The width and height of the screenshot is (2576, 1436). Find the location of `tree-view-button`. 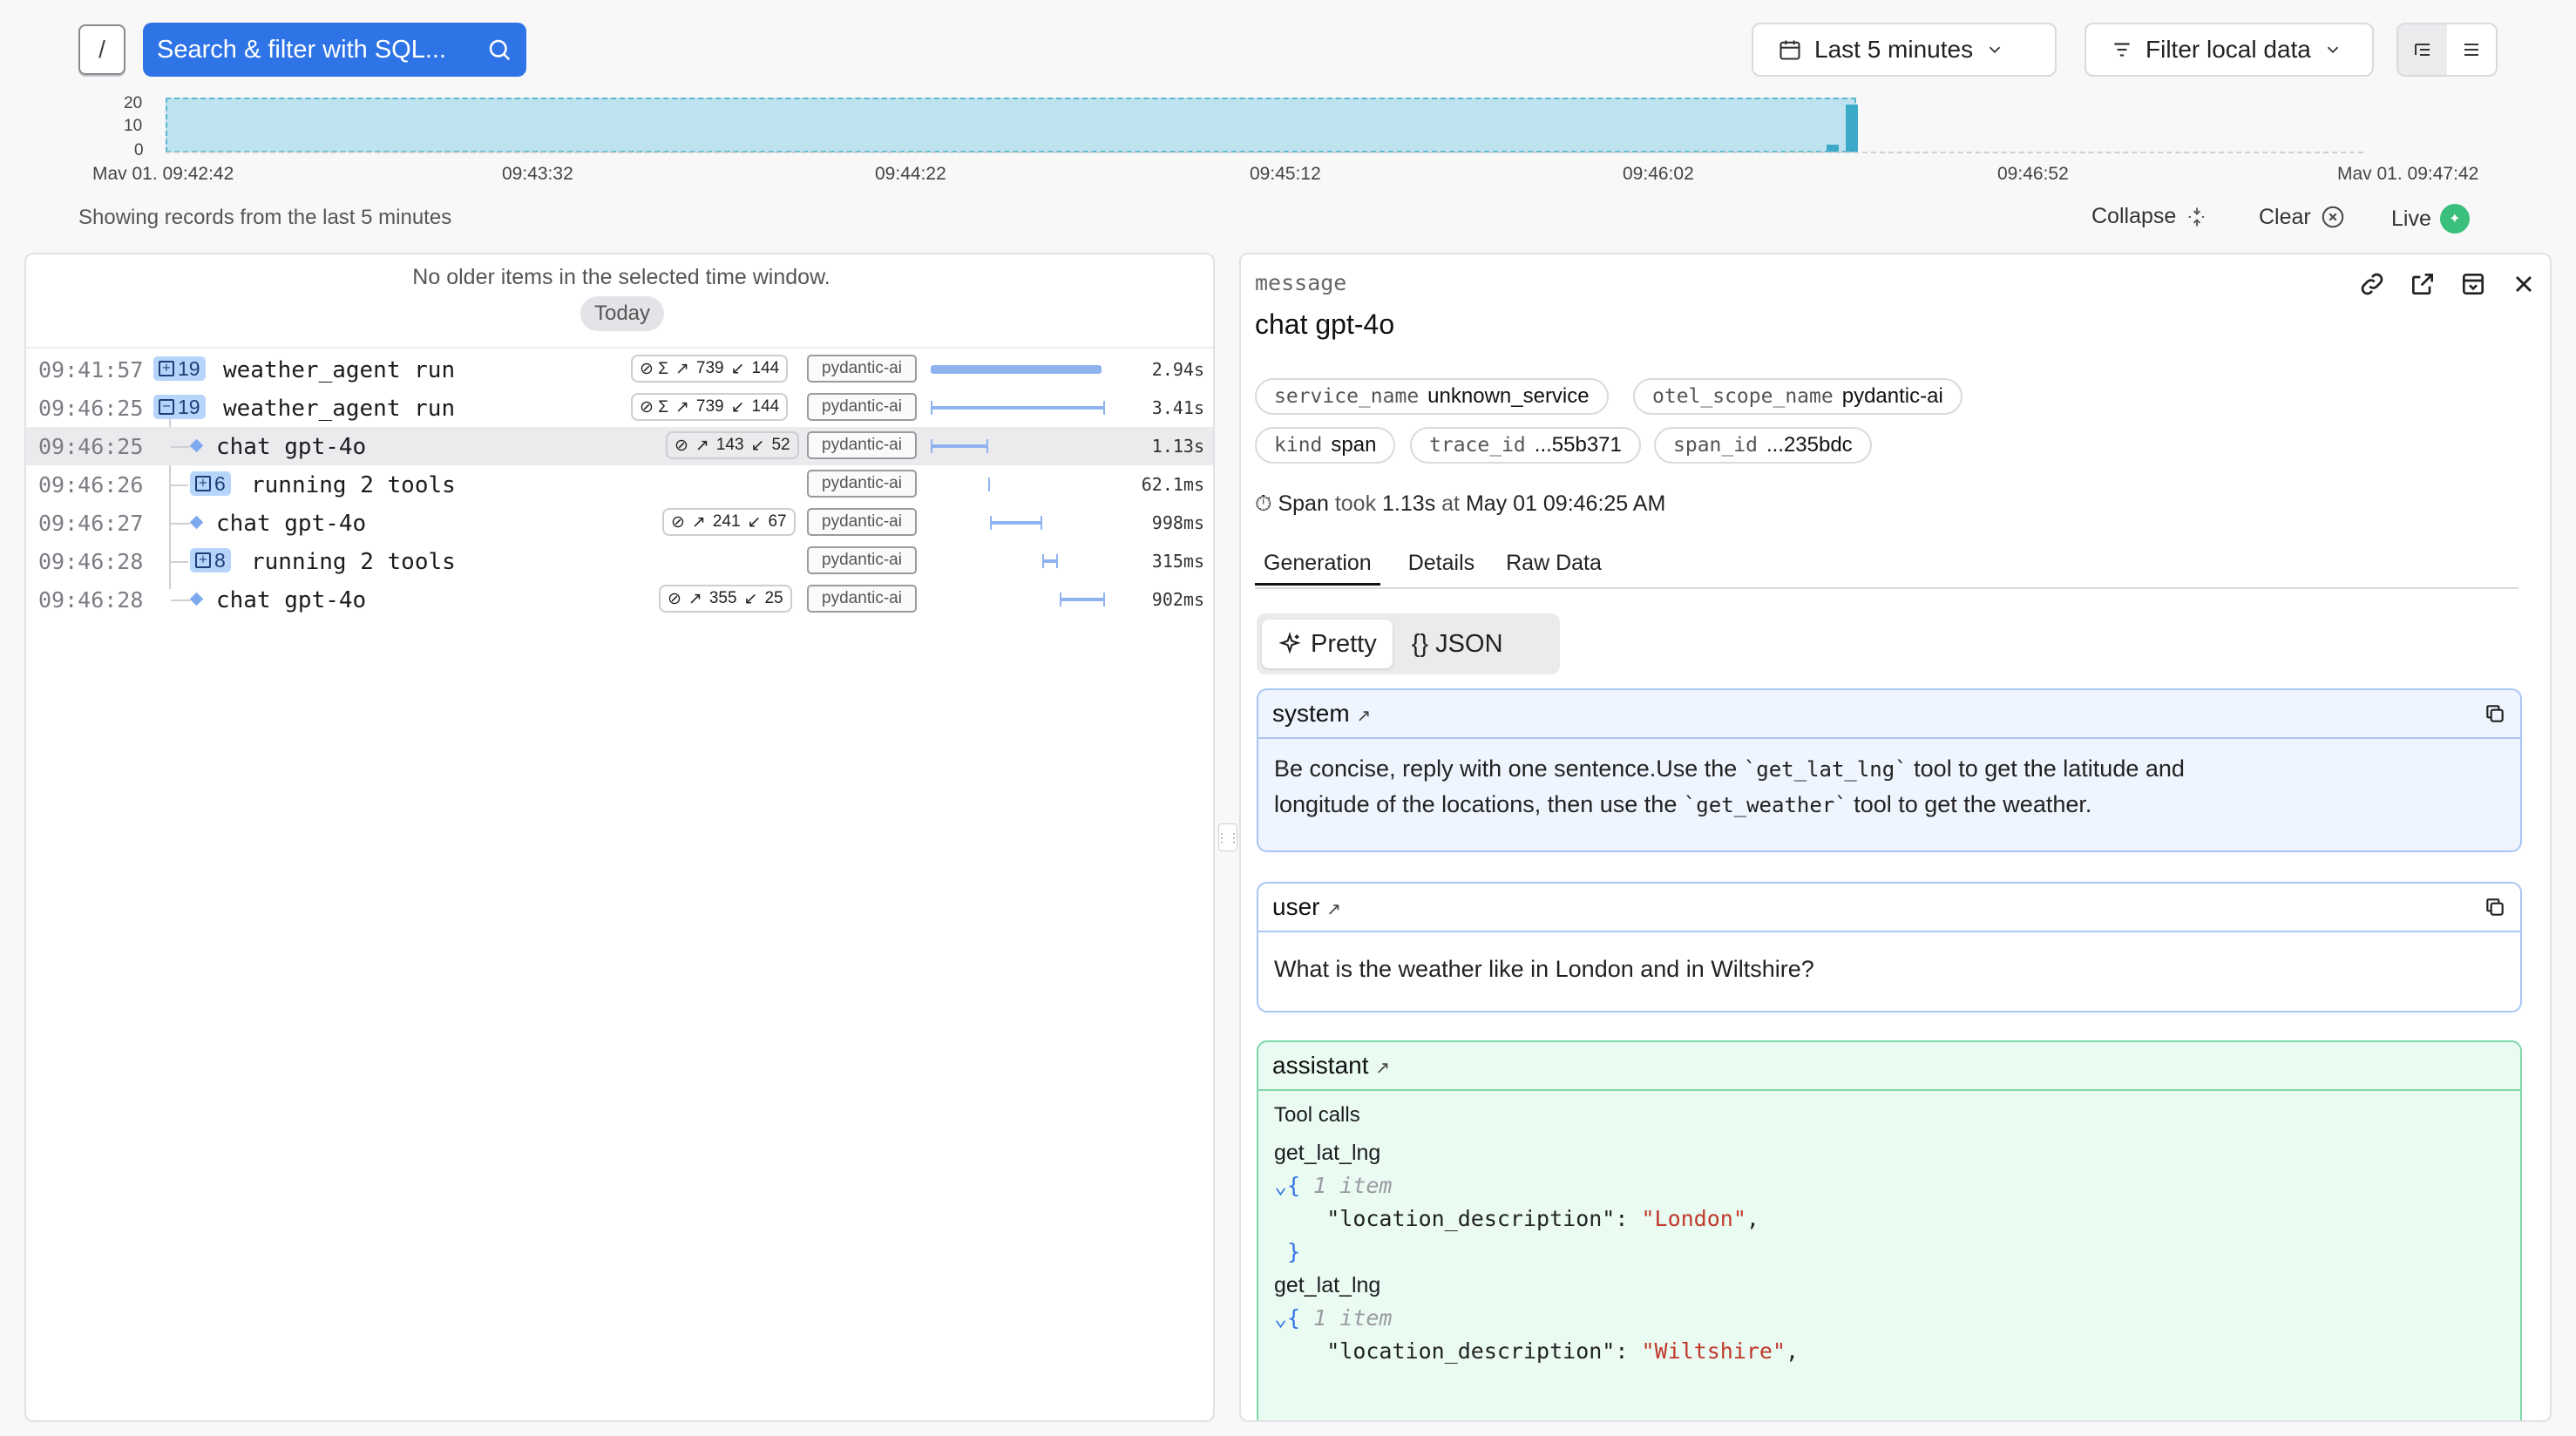

tree-view-button is located at coordinates (2423, 49).